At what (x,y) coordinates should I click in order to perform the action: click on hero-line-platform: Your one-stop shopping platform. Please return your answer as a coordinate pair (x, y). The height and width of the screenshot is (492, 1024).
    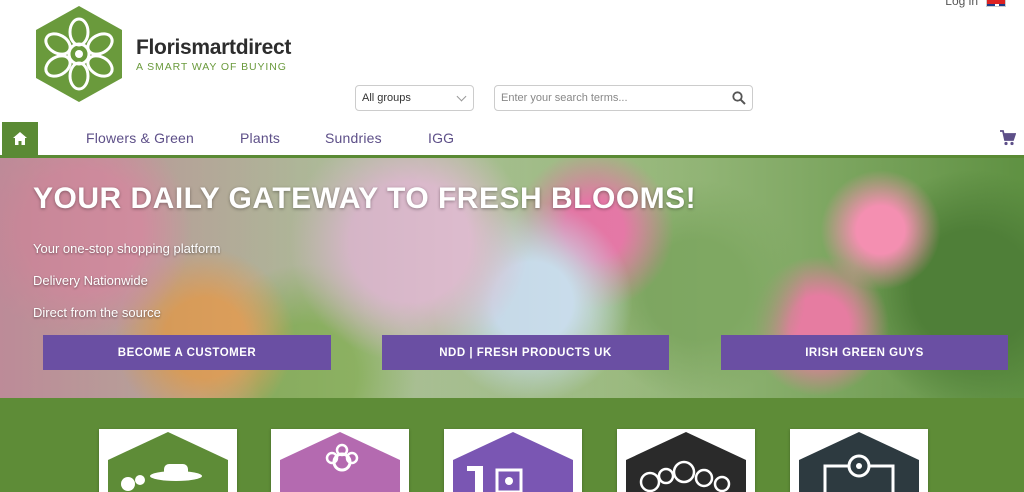
    Looking at the image, I should click on (127, 248).